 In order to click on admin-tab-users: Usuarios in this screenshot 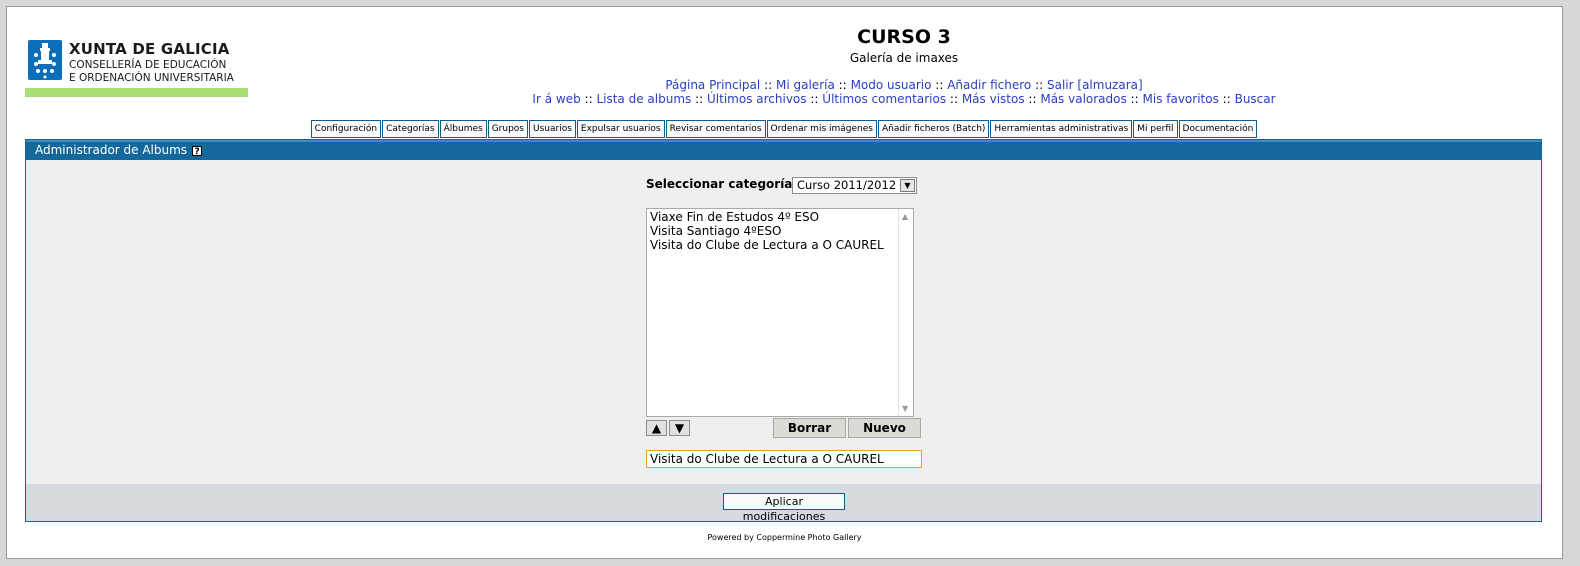, I will do `click(552, 129)`.